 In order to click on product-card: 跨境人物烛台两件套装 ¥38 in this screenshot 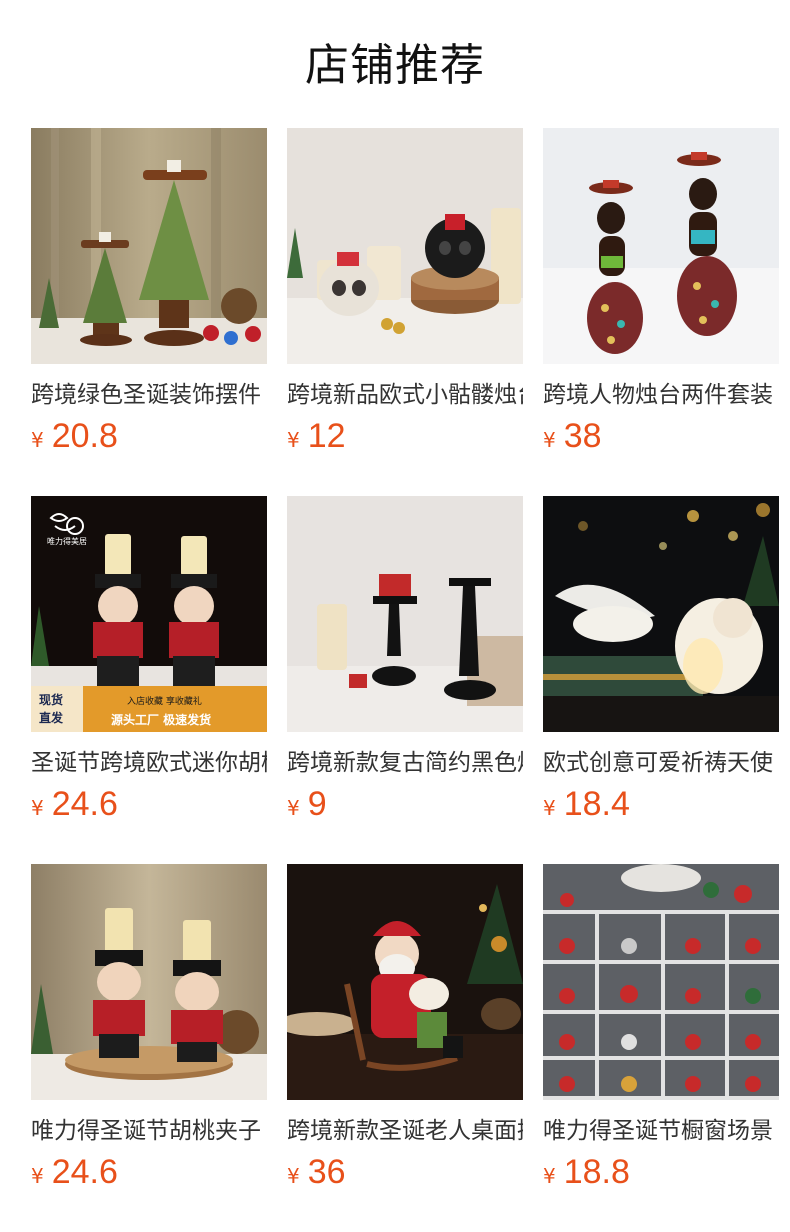, I will do `click(661, 298)`.